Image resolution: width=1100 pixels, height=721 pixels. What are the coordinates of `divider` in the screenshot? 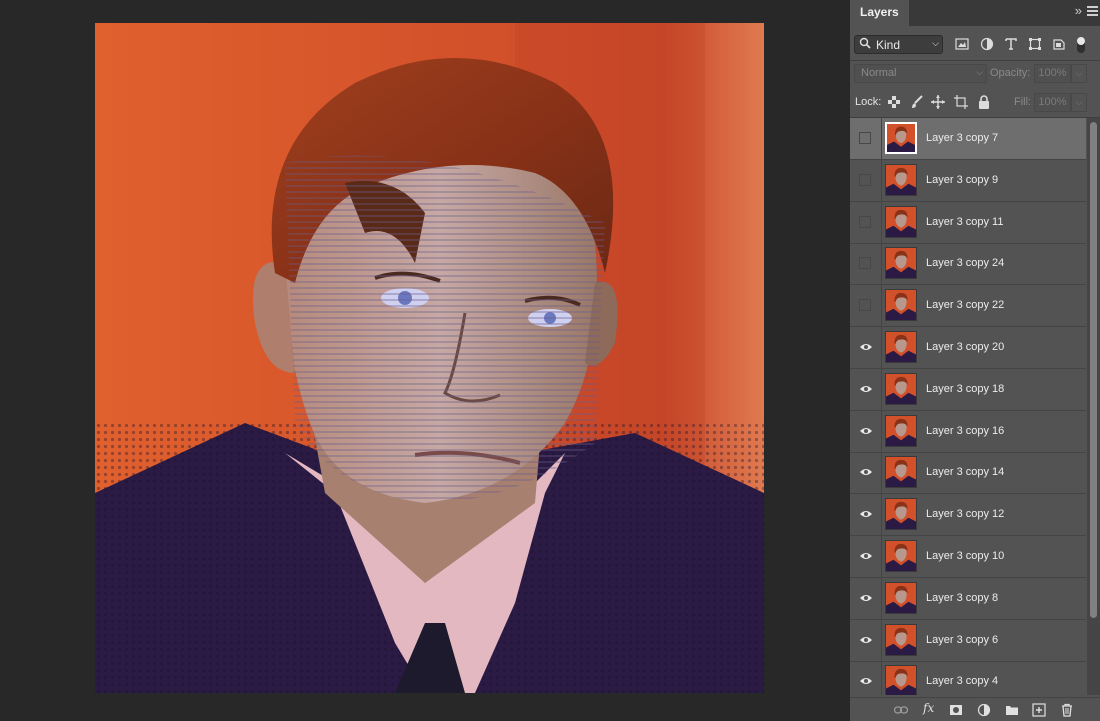 It's located at (975, 60).